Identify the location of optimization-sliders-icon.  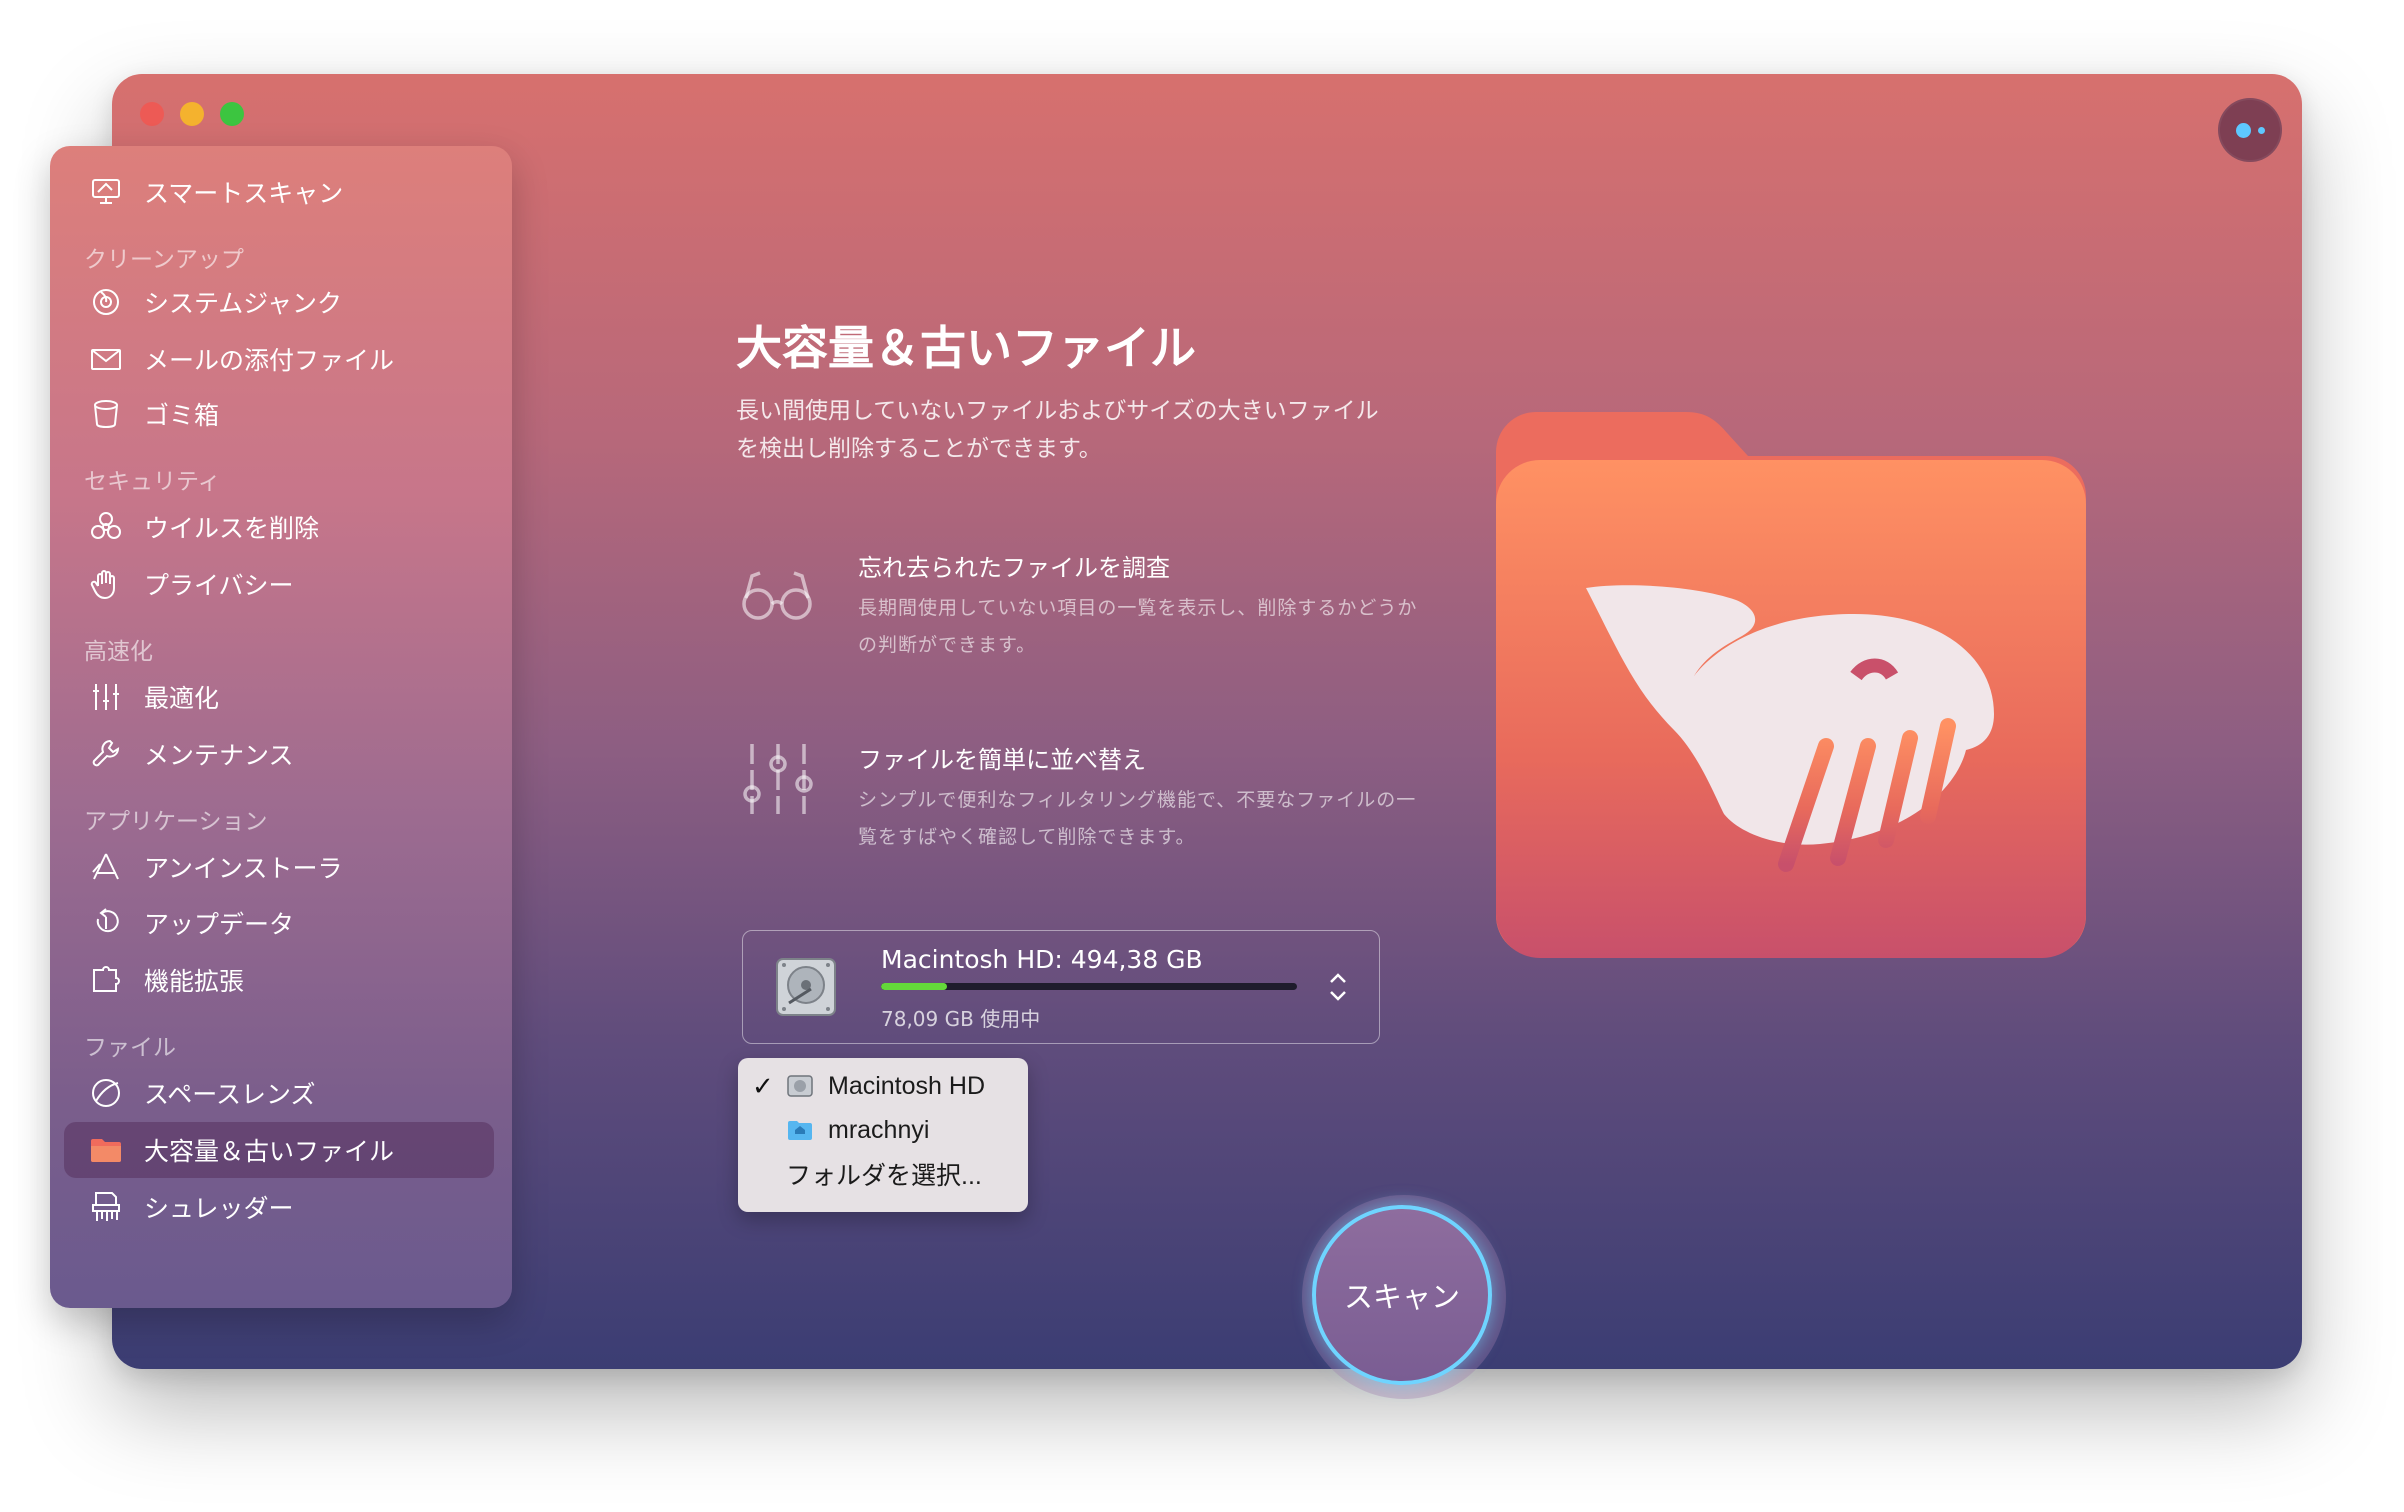
(106, 697).